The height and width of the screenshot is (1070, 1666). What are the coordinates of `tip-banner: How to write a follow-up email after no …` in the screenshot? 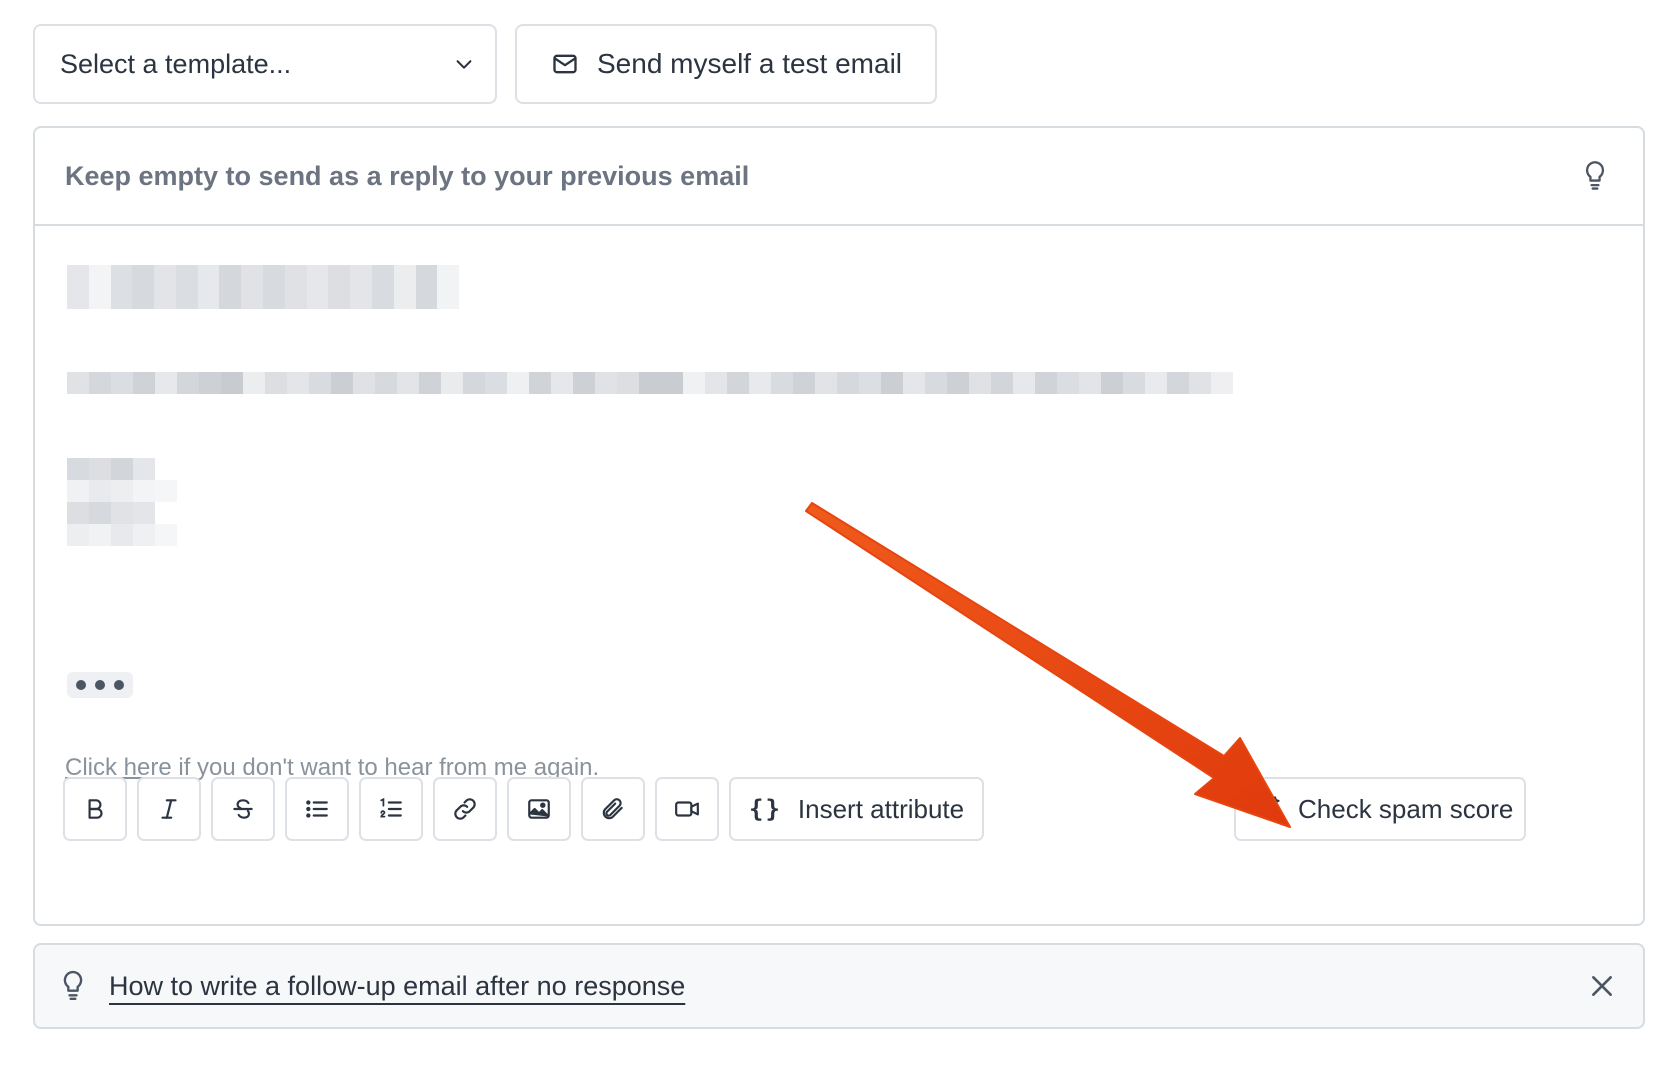 It's located at (839, 986).